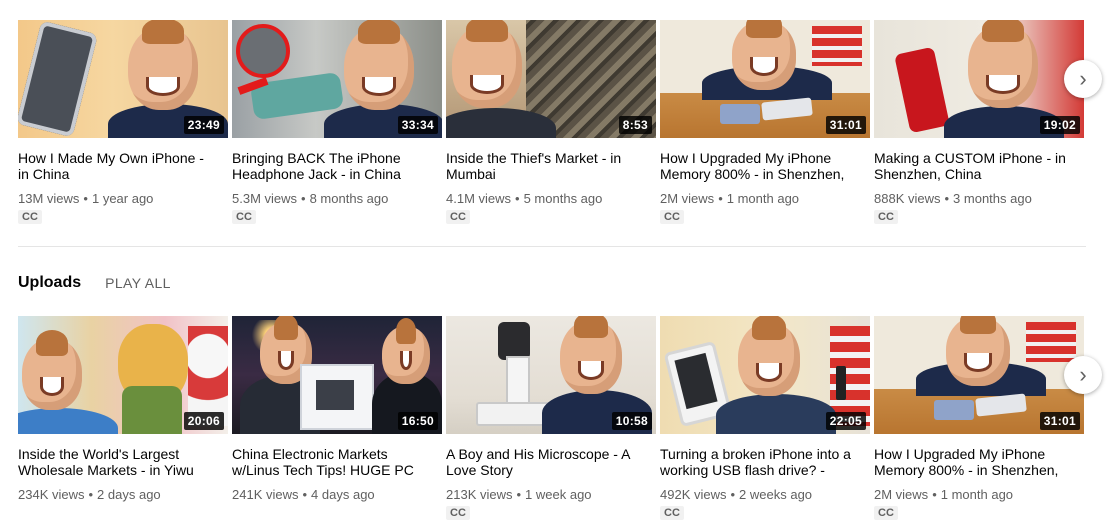 This screenshot has height=527, width=1109. Describe the element at coordinates (203, 125) in the screenshot. I see `video-duration: 23:49` at that location.